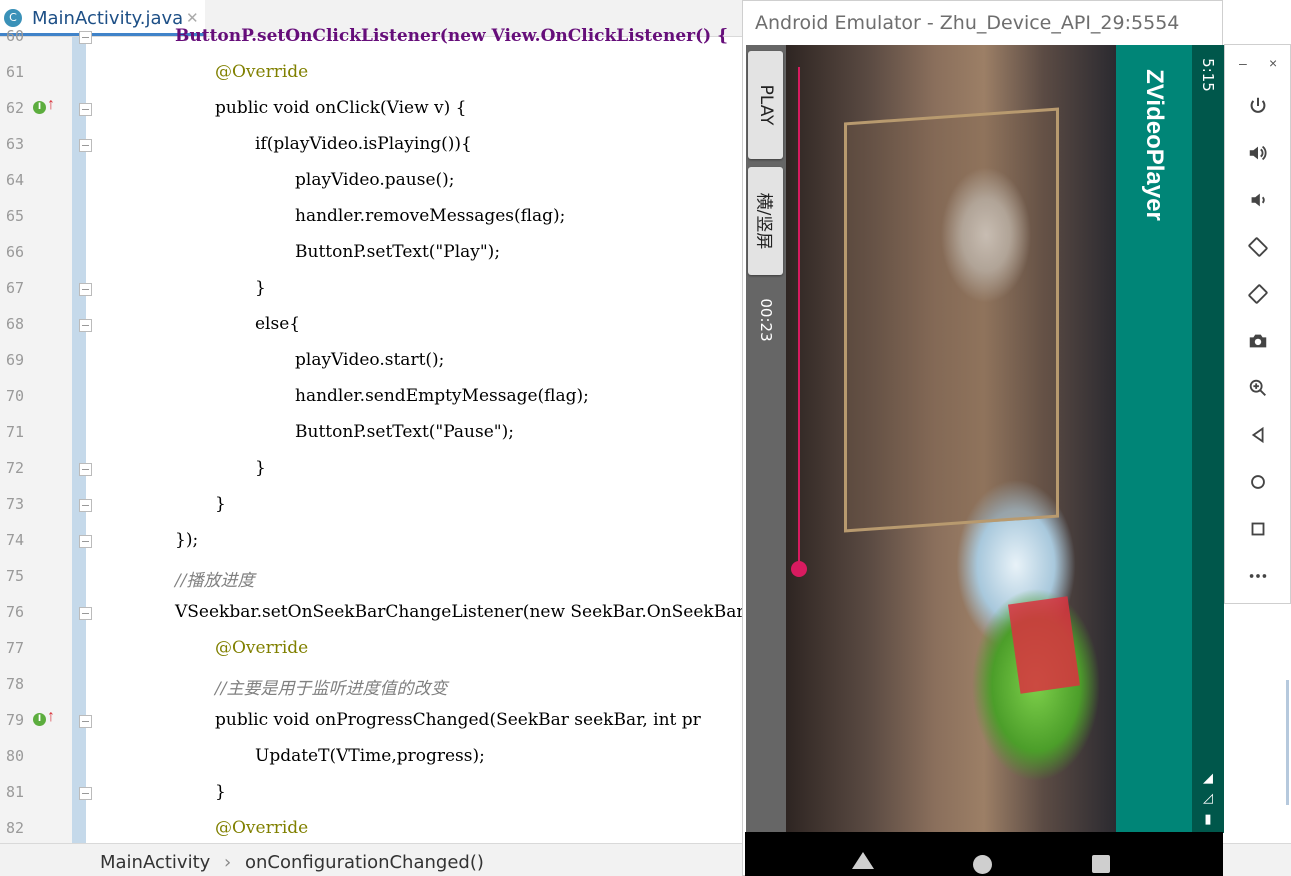  I want to click on line-number: 70, so click(14, 396).